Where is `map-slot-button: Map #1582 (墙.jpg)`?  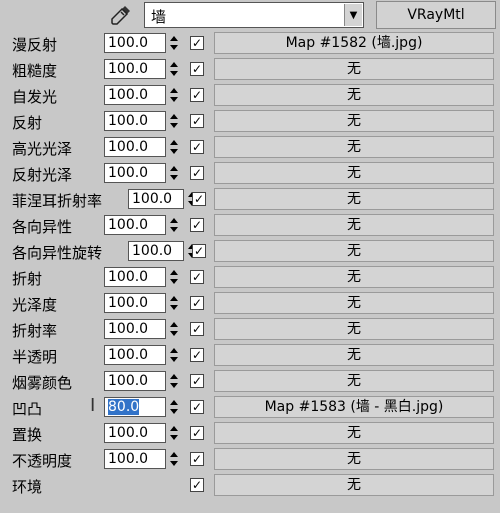
map-slot-button: Map #1582 (墙.jpg) is located at coordinates (354, 43).